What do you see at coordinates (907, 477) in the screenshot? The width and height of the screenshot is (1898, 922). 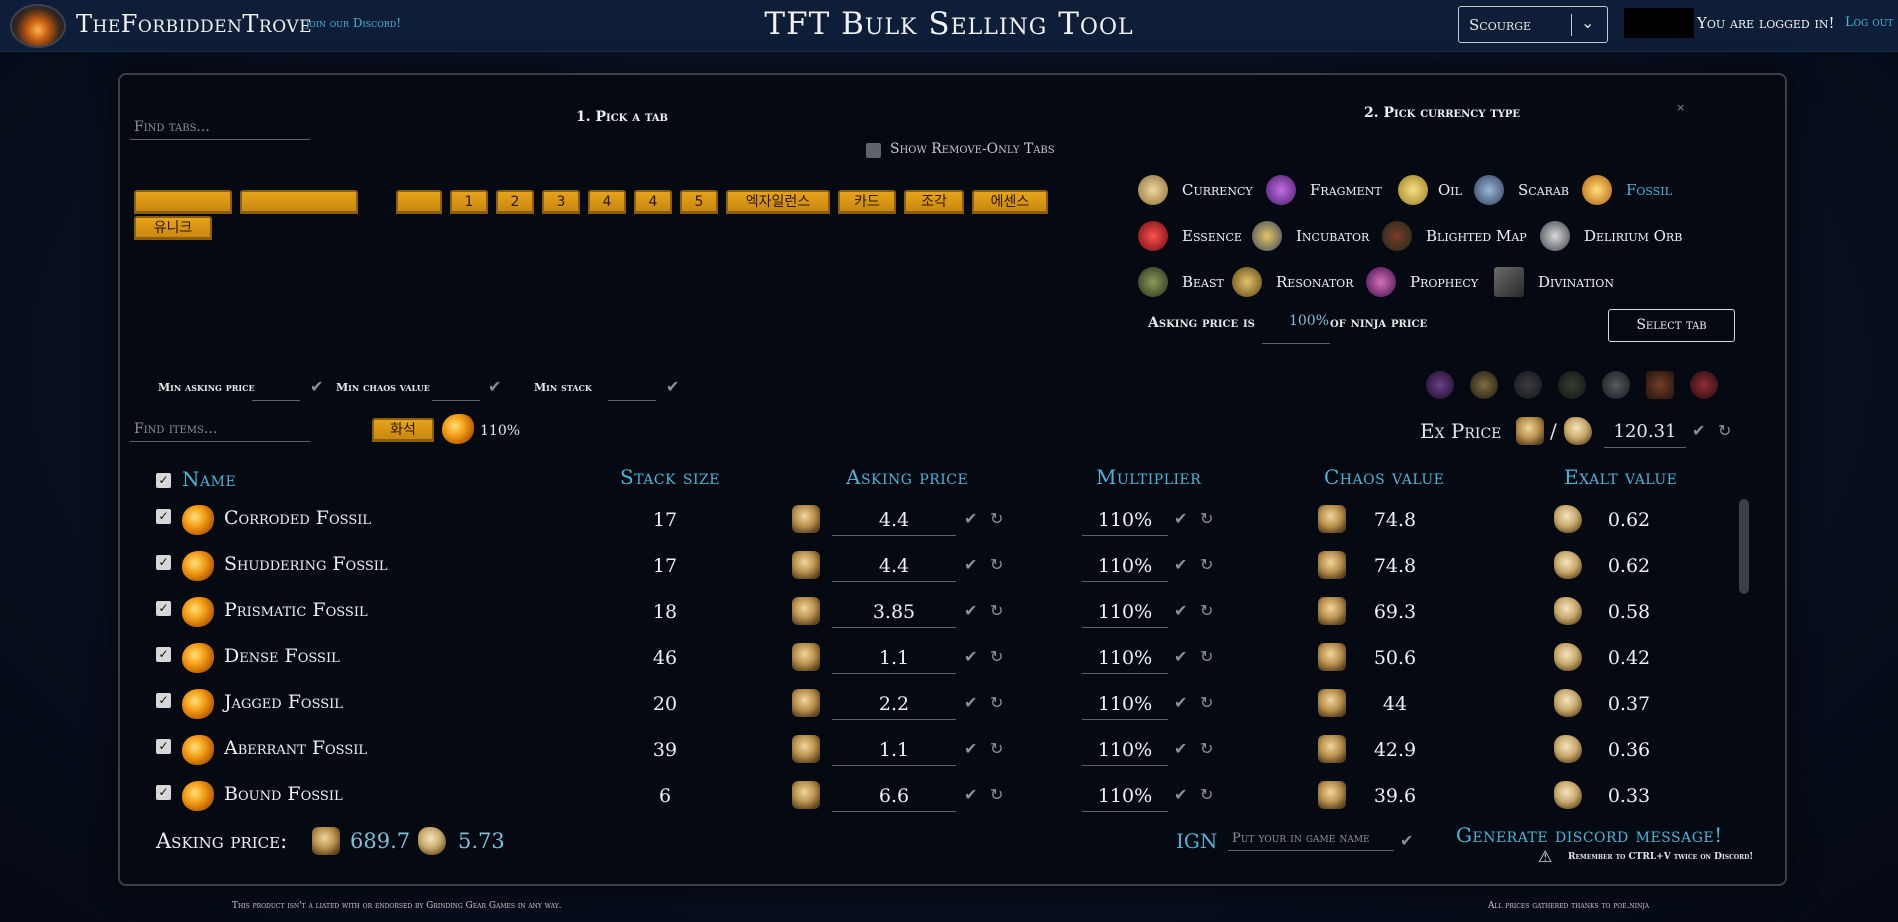 I see `column-header-asking-price: Asking price` at bounding box center [907, 477].